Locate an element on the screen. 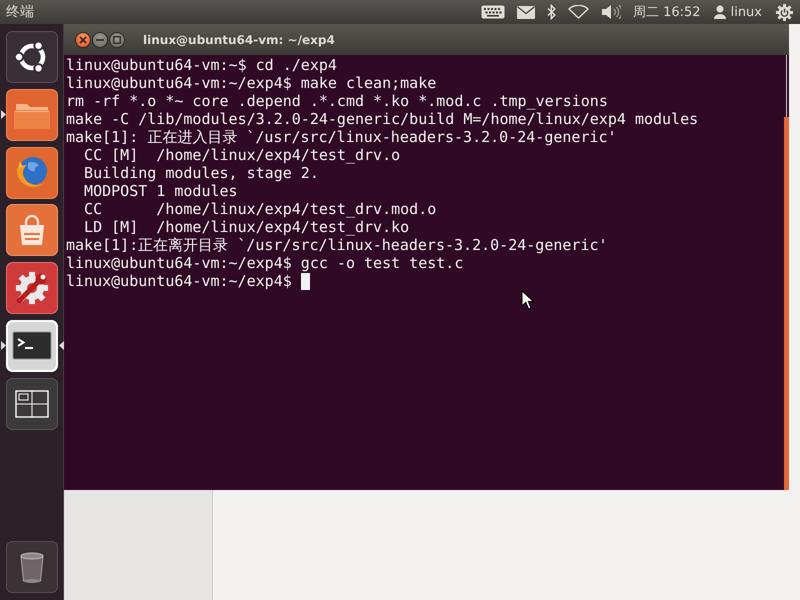 Image resolution: width=800 pixels, height=600 pixels. bluetooth-icon is located at coordinates (551, 12).